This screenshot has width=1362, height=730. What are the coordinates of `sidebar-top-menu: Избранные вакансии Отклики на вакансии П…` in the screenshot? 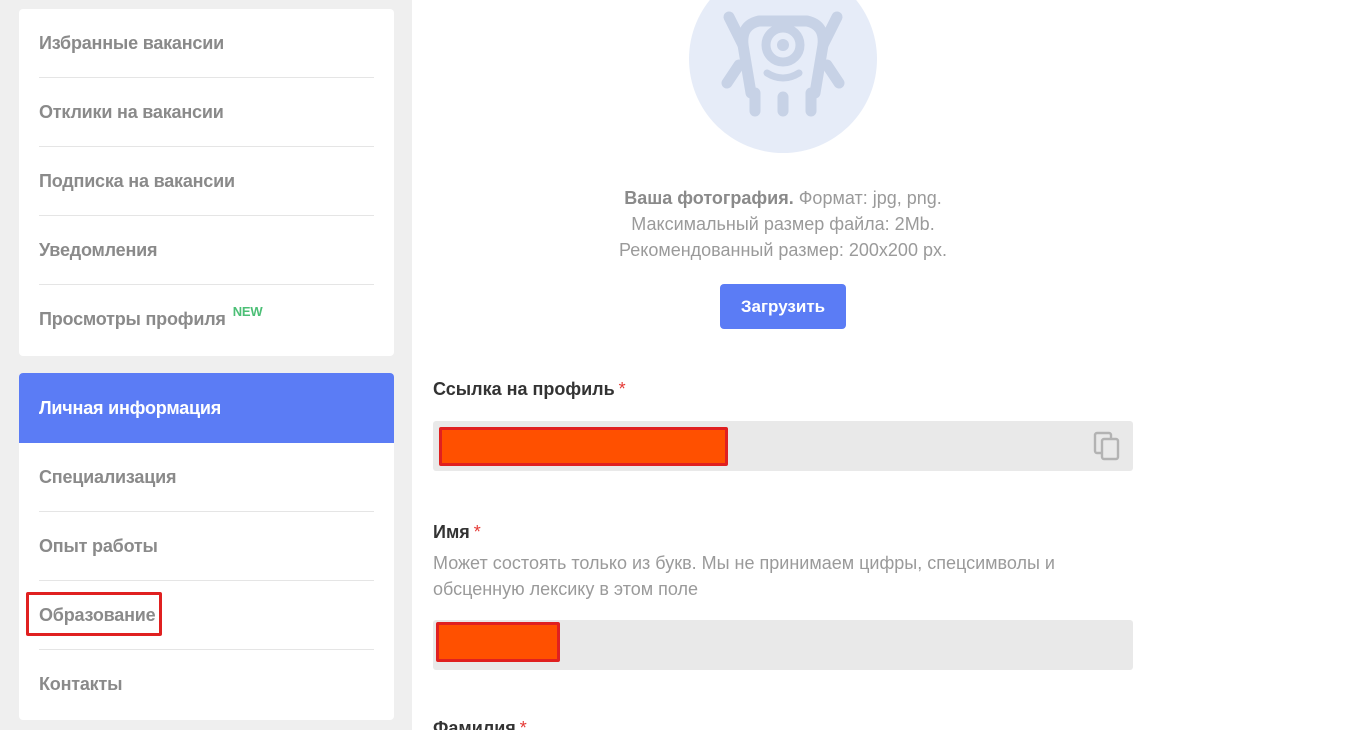 It's located at (206, 182).